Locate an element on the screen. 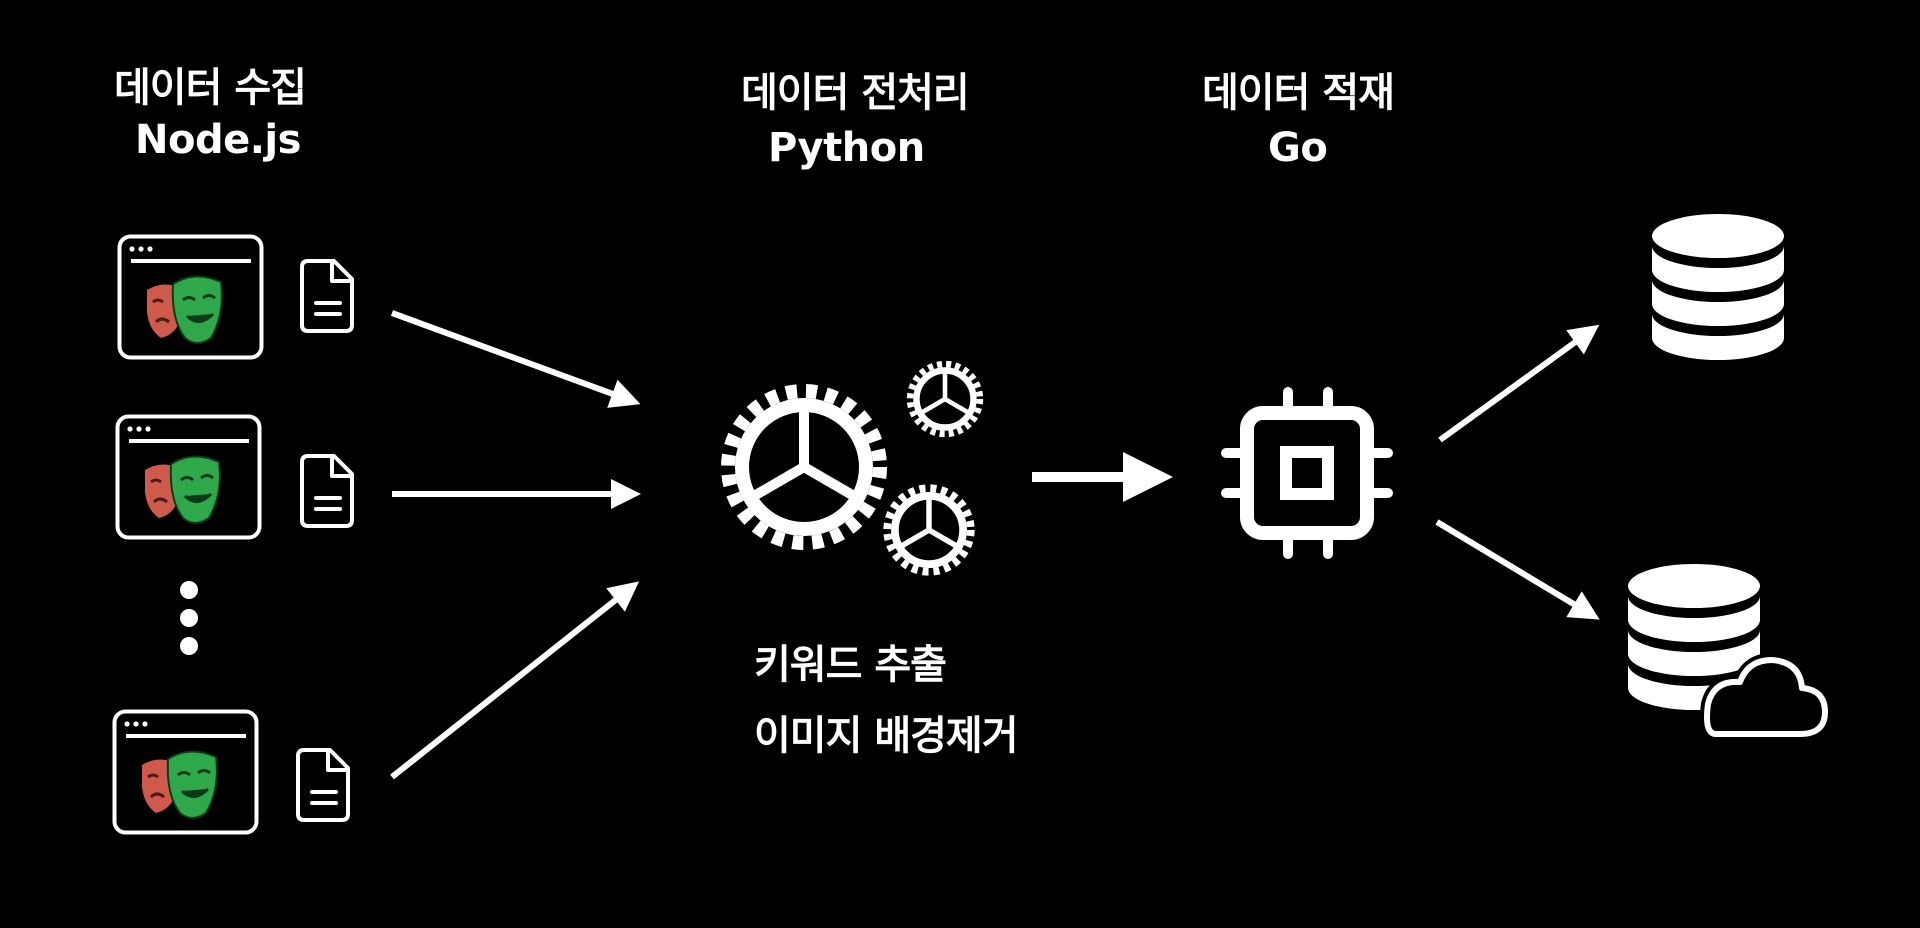 The image size is (1920, 928). arrow-load-to-database is located at coordinates (1519, 383).